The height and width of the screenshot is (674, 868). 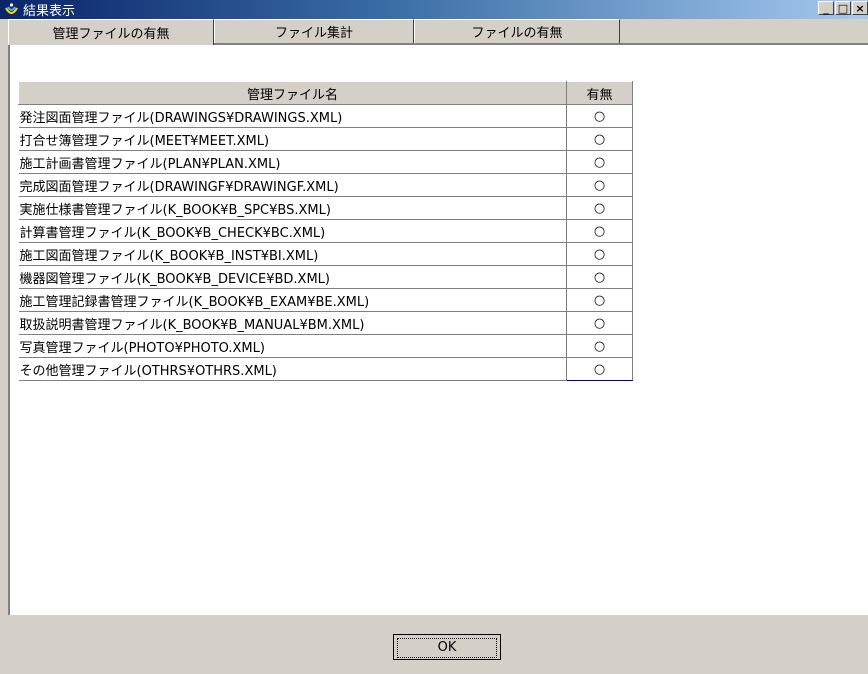 I want to click on table-row: その他管理ファイル(OTHRS¥OTHRS.XML) ○, so click(x=325, y=369).